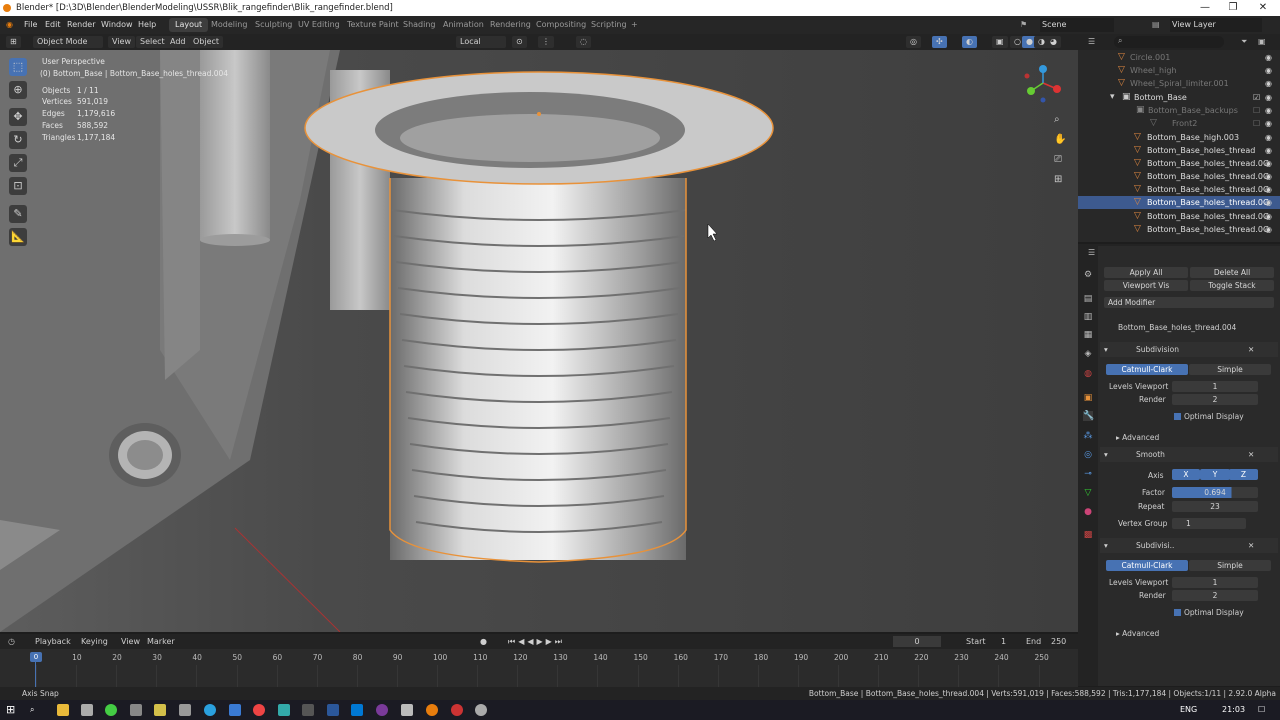  What do you see at coordinates (1233, 8) in the screenshot?
I see `restore-button: ❐` at bounding box center [1233, 8].